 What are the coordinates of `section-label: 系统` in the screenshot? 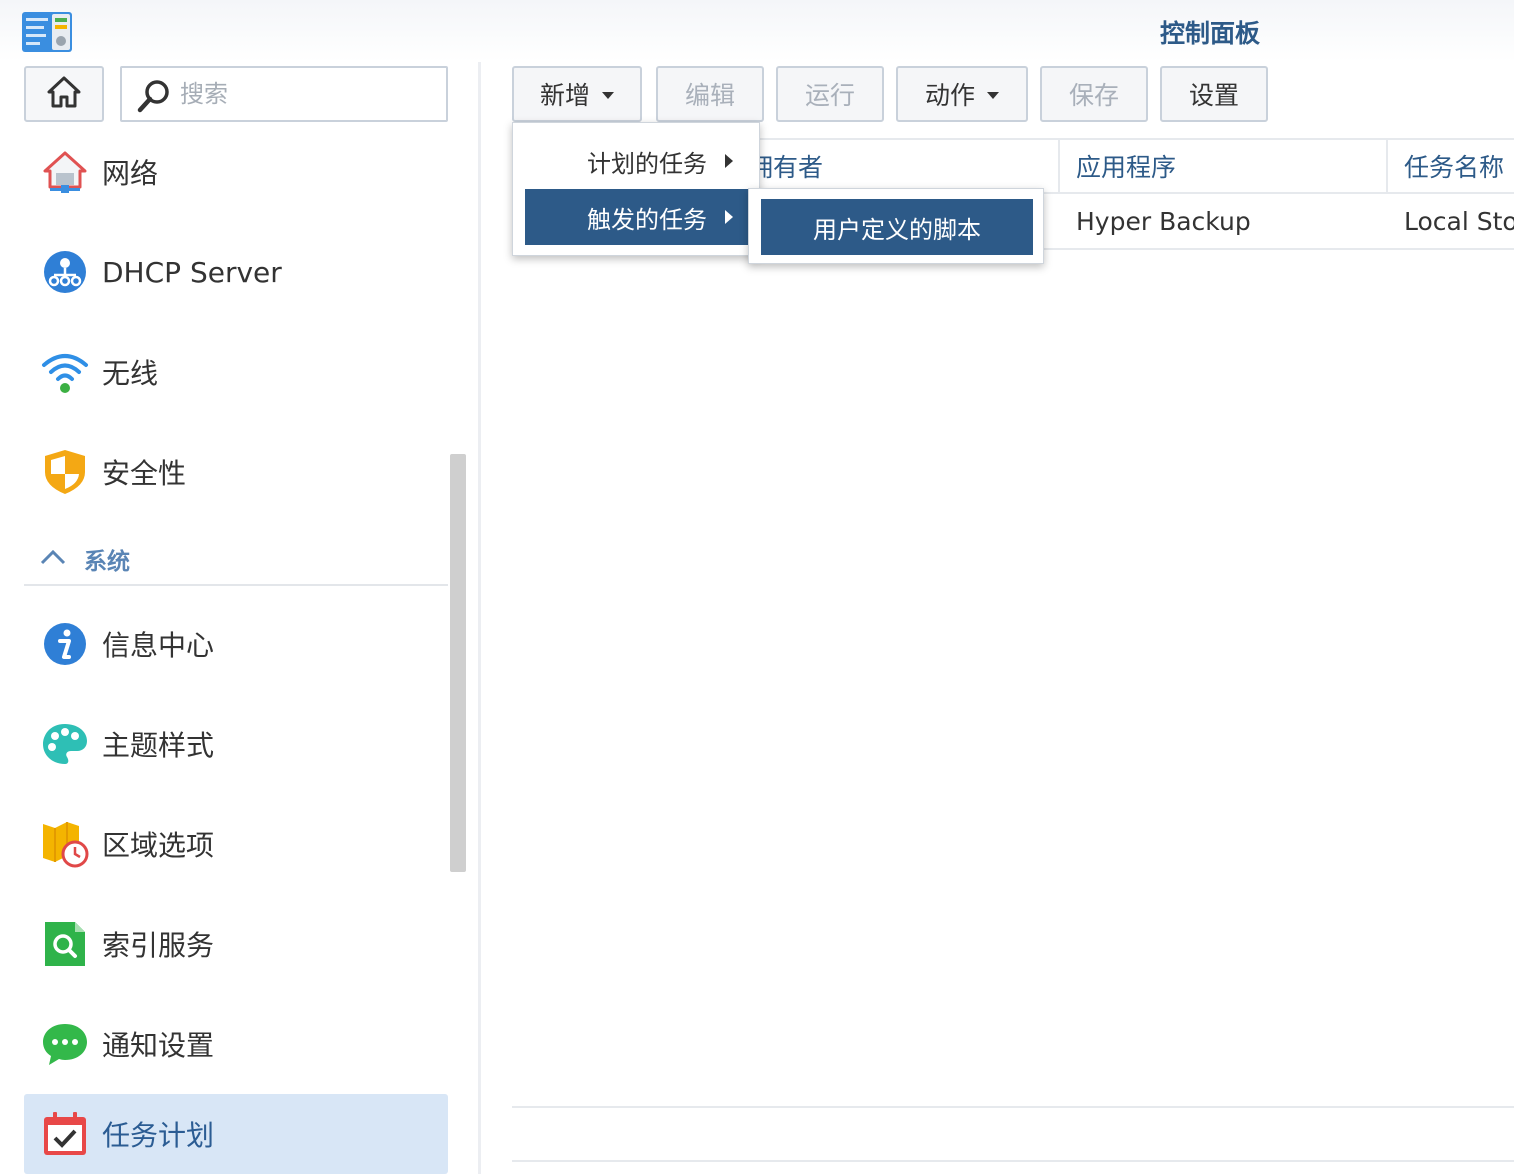 It's located at (107, 562).